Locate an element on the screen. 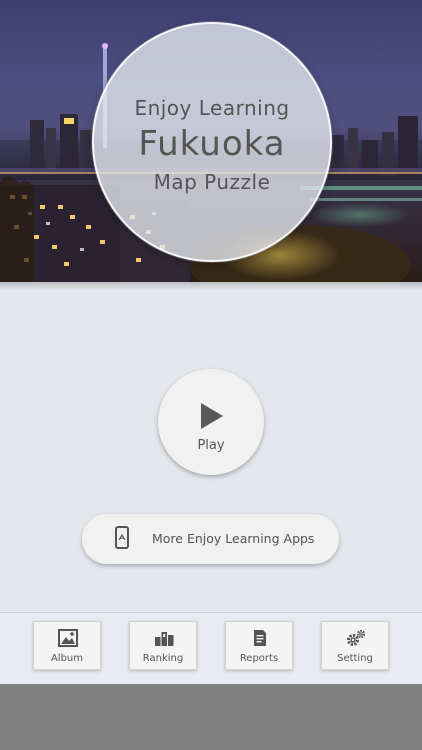 The height and width of the screenshot is (750, 422). album-label: Album is located at coordinates (67, 658).